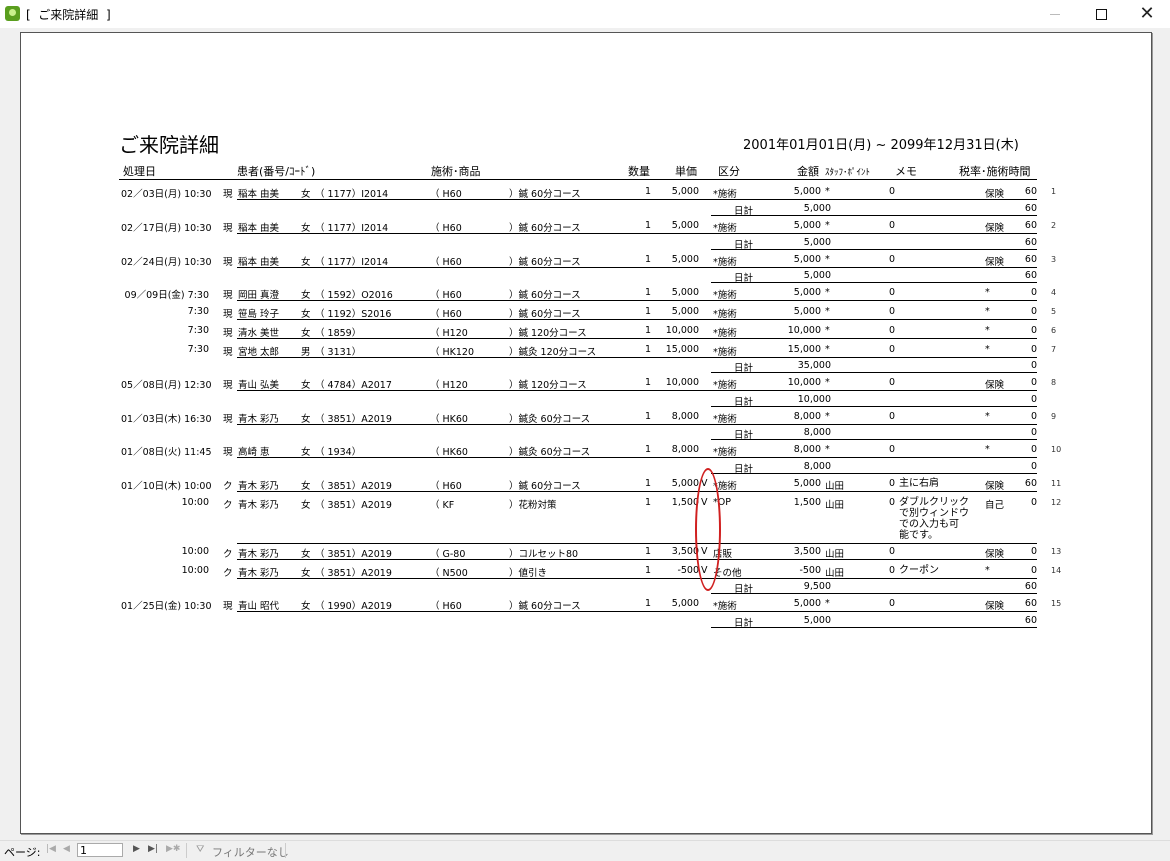  Describe the element at coordinates (1056, 502) in the screenshot. I see `row-number: 12` at that location.